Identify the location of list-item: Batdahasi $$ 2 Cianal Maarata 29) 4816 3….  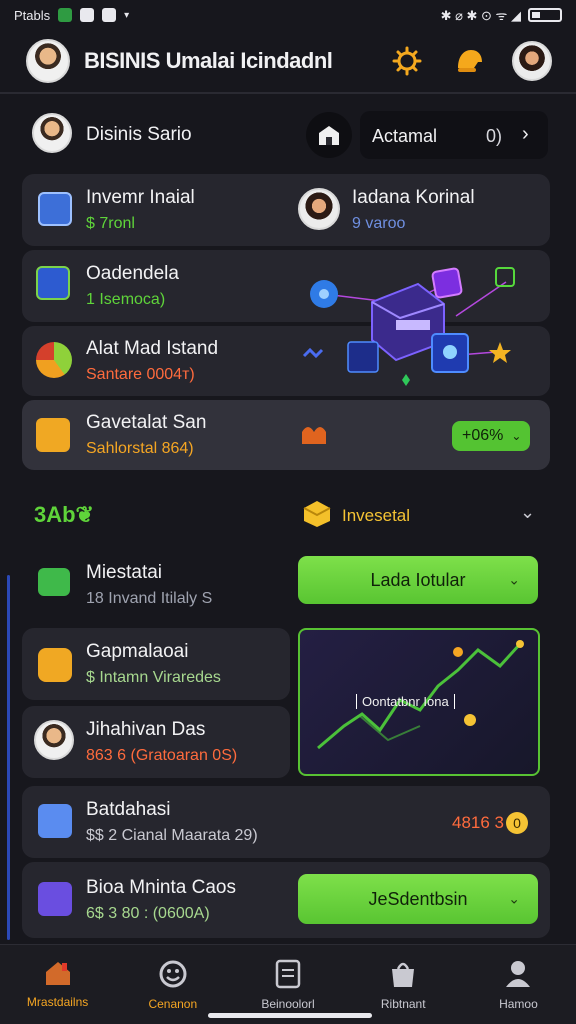
(286, 822).